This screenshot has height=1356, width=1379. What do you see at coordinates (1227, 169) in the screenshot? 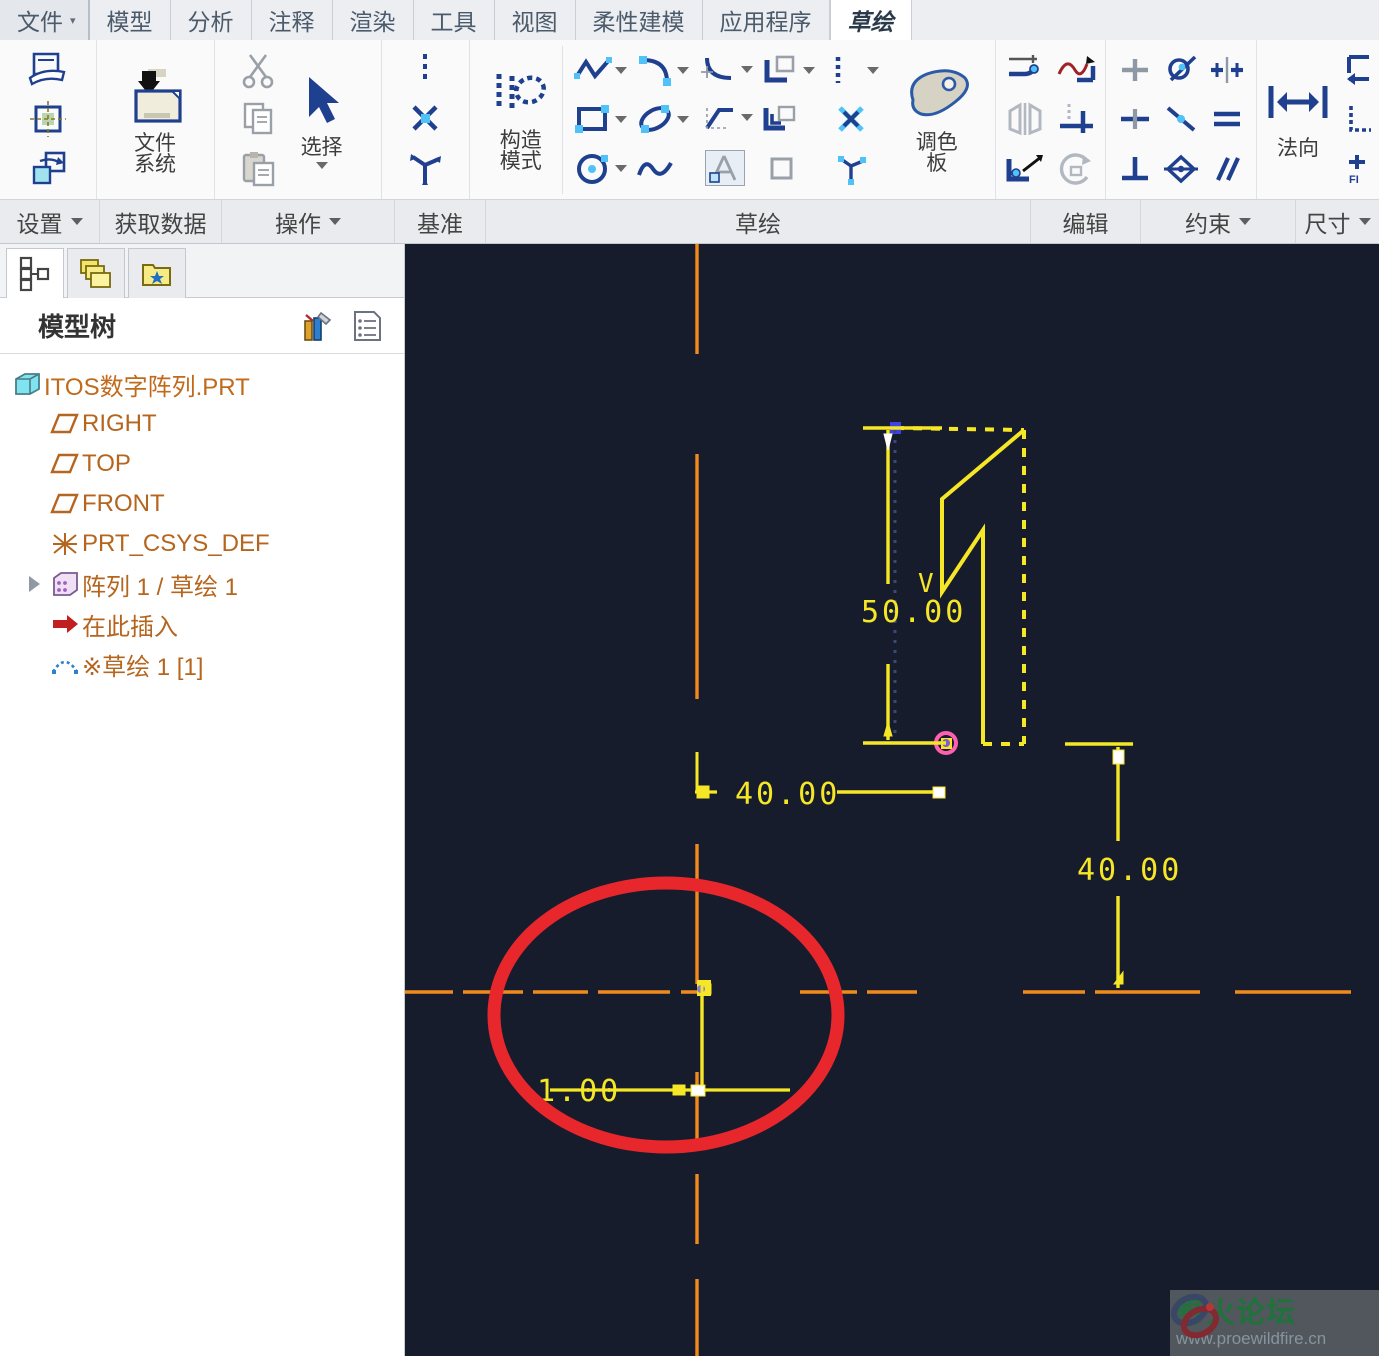
I see `parallel-constraint-icon` at bounding box center [1227, 169].